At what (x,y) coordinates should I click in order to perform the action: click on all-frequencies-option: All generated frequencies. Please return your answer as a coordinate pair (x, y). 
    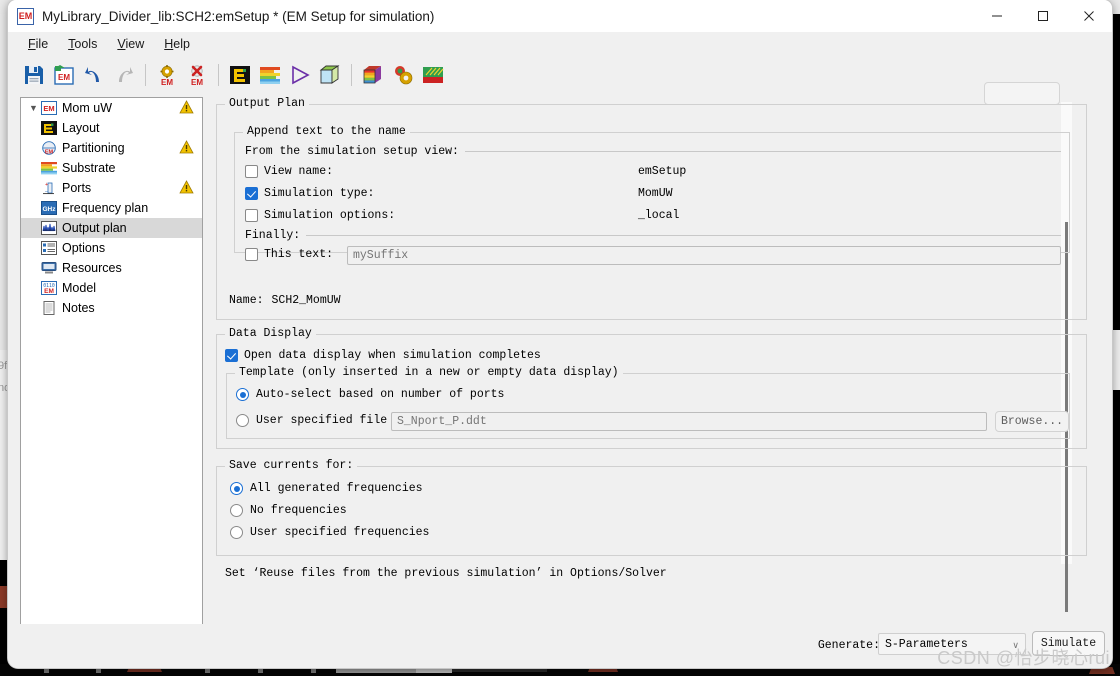
    Looking at the image, I should click on (326, 488).